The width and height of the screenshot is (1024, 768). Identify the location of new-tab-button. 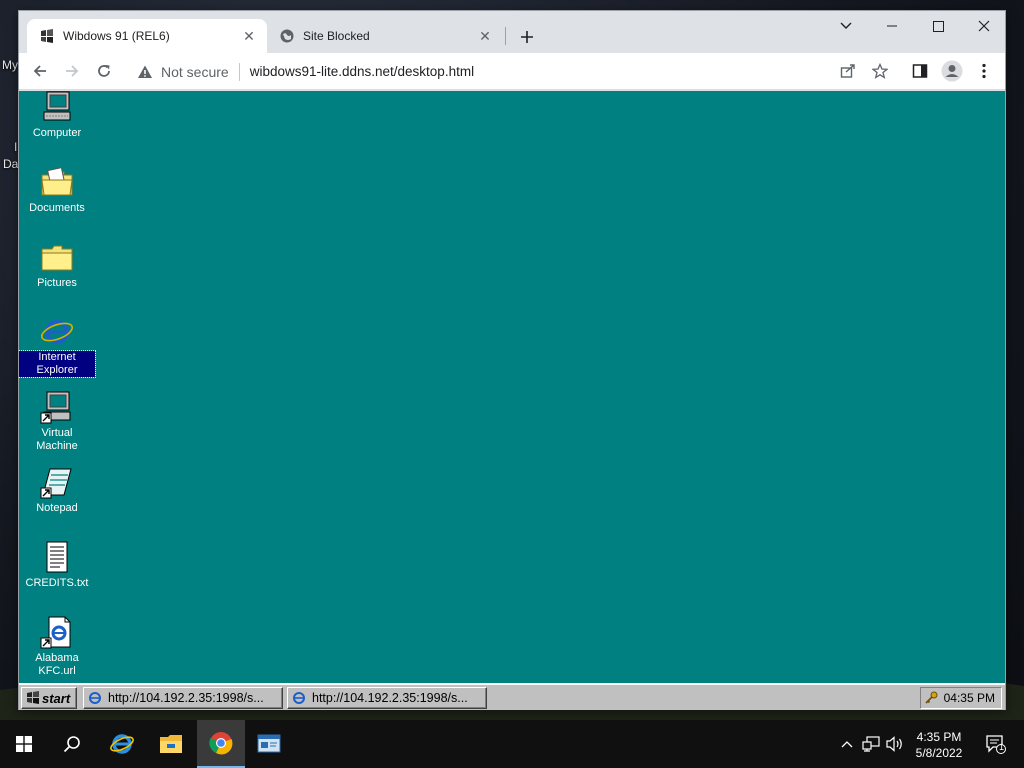
(527, 37).